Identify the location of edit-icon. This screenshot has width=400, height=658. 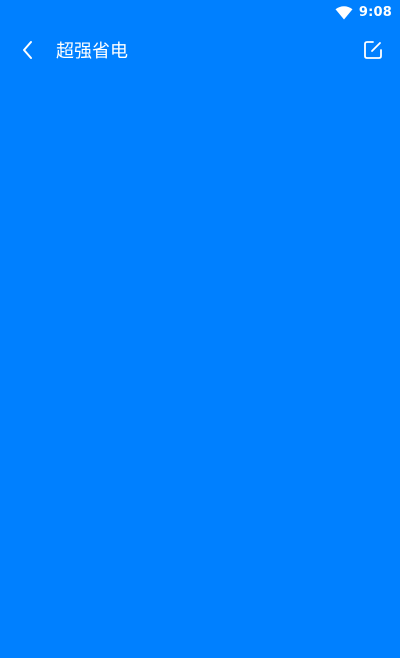
(373, 52).